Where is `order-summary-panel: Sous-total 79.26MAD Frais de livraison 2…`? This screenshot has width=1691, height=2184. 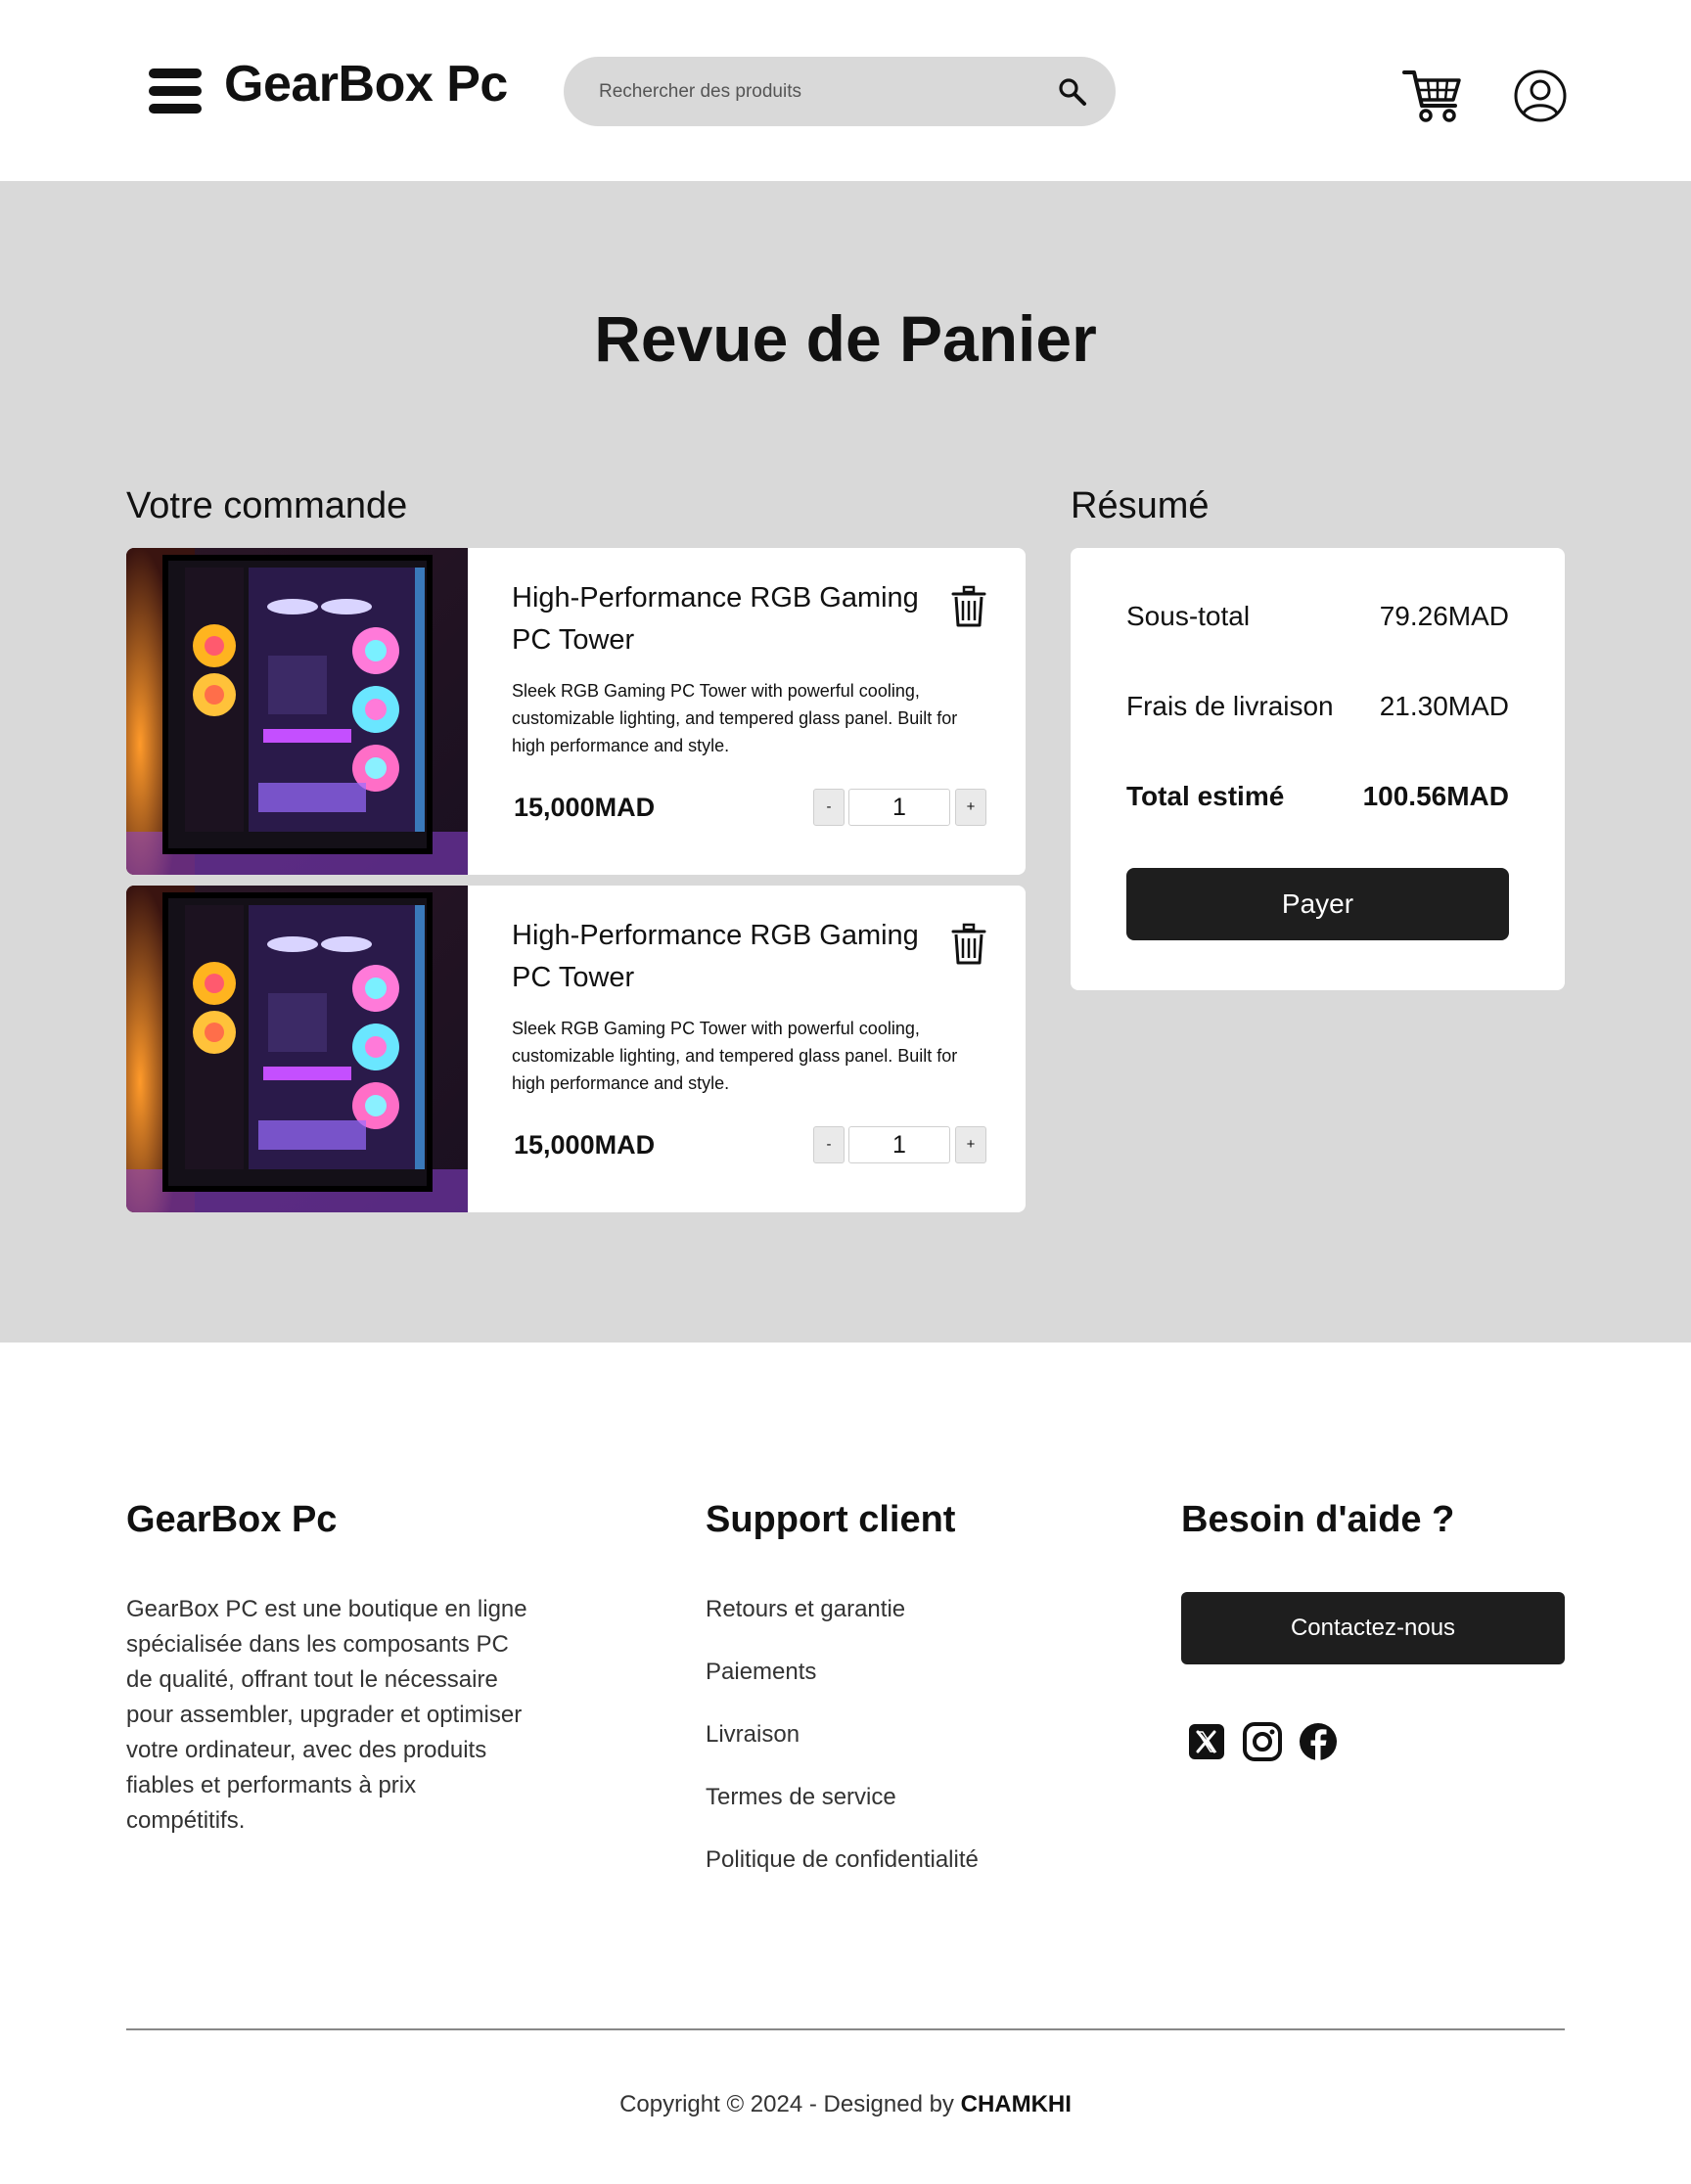 order-summary-panel: Sous-total 79.26MAD Frais de livraison 2… is located at coordinates (1318, 769).